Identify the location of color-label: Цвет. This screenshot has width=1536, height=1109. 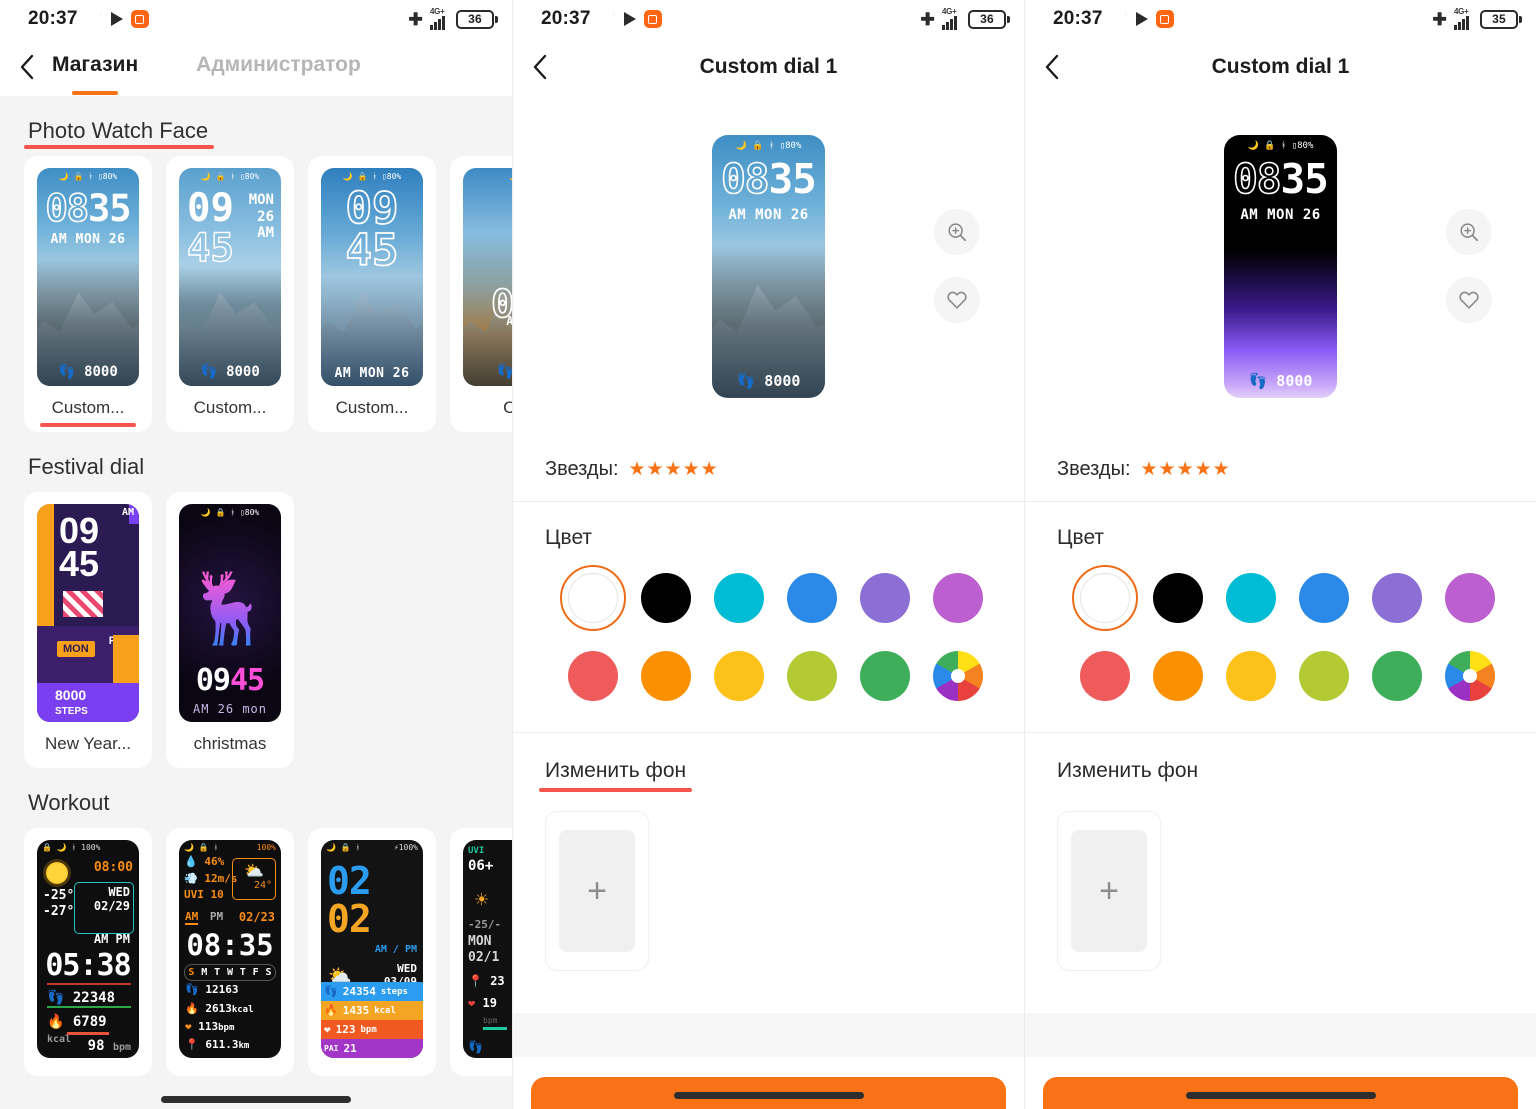
(1081, 537).